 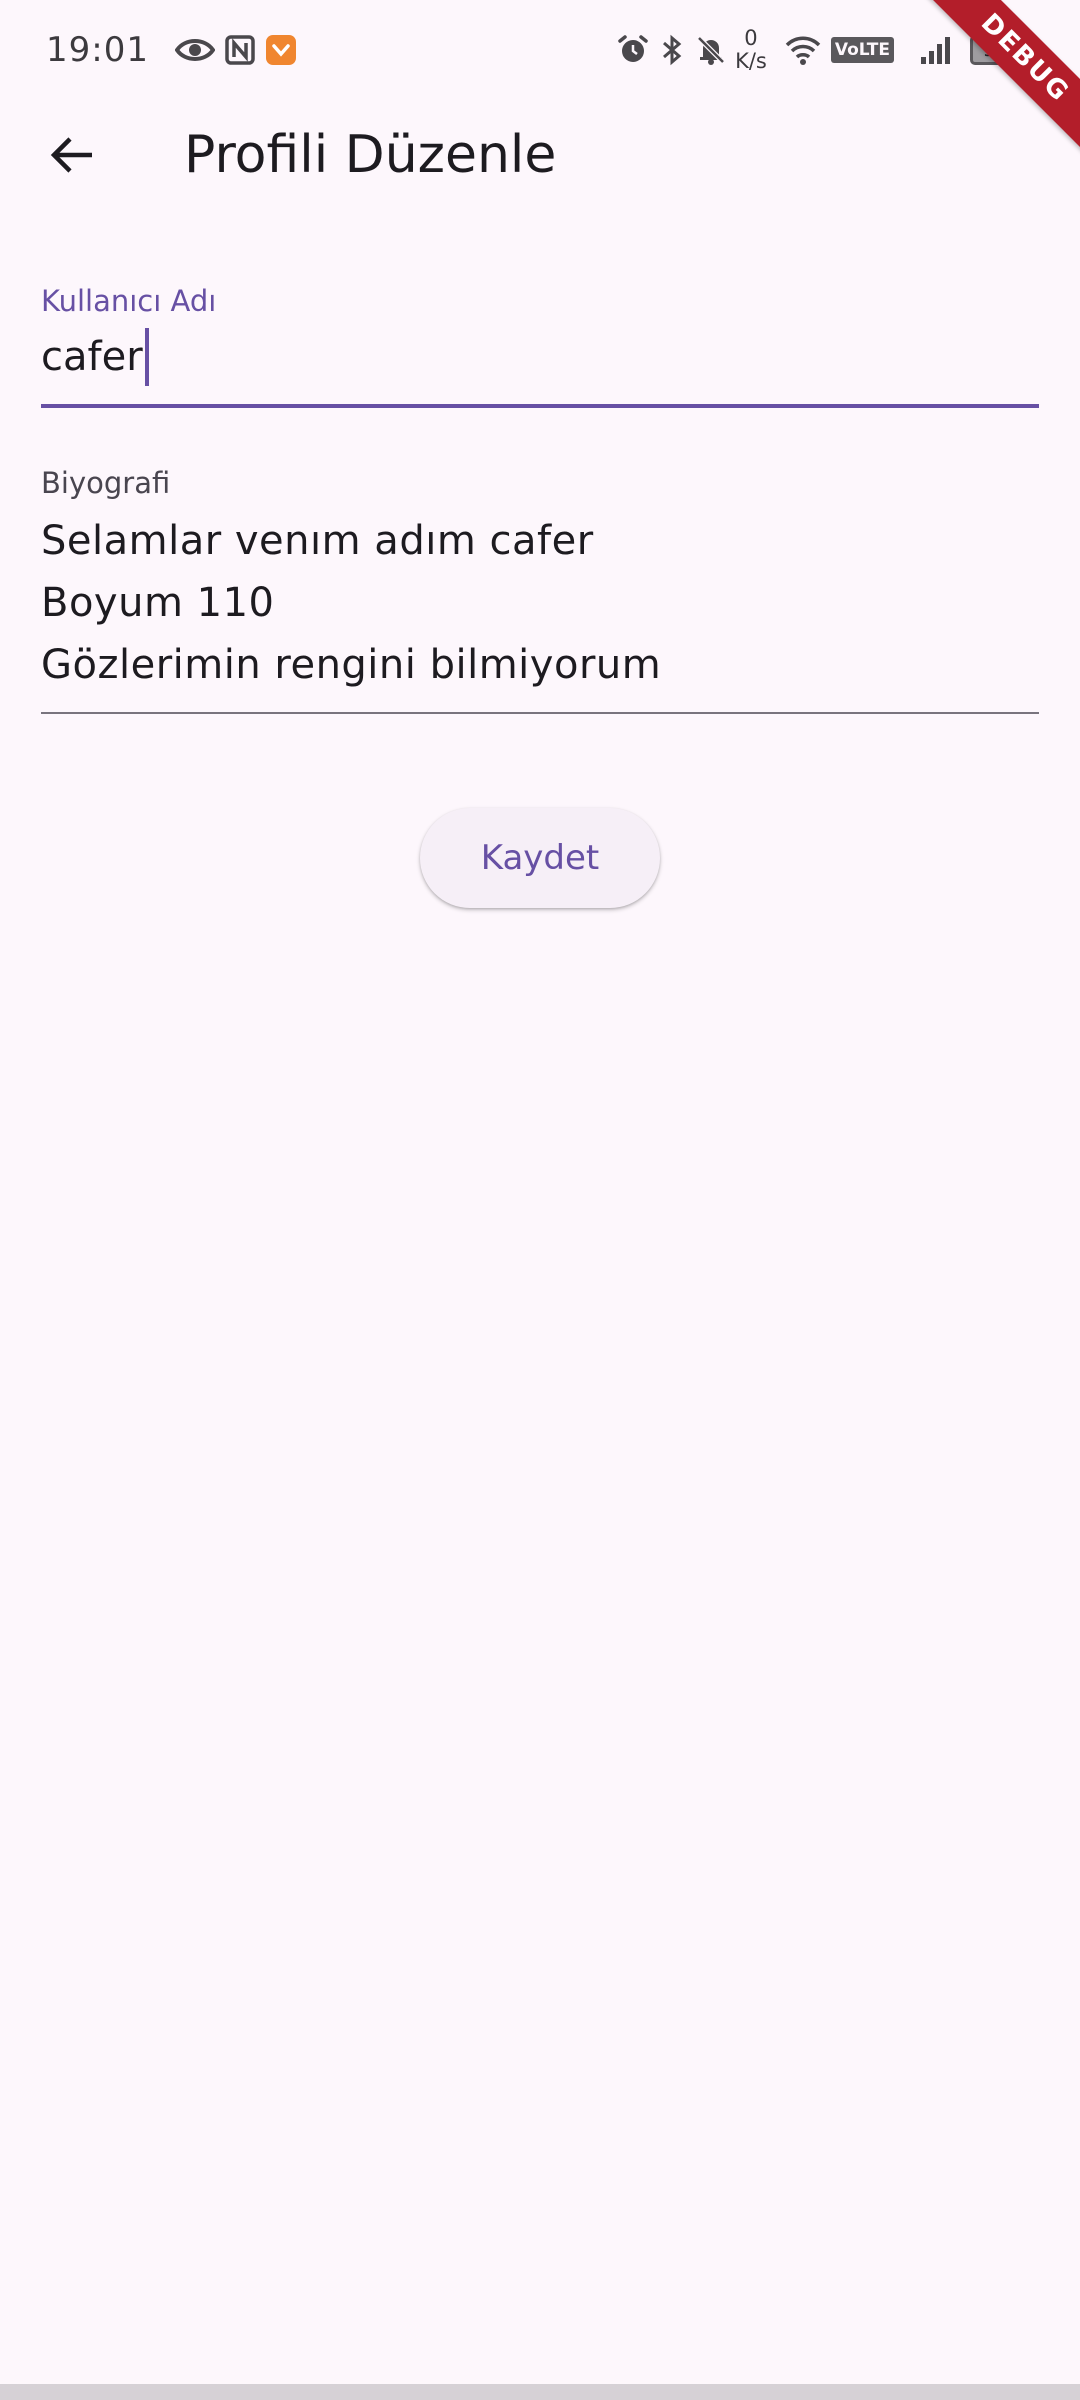 What do you see at coordinates (281, 50) in the screenshot?
I see `app-notification-icon` at bounding box center [281, 50].